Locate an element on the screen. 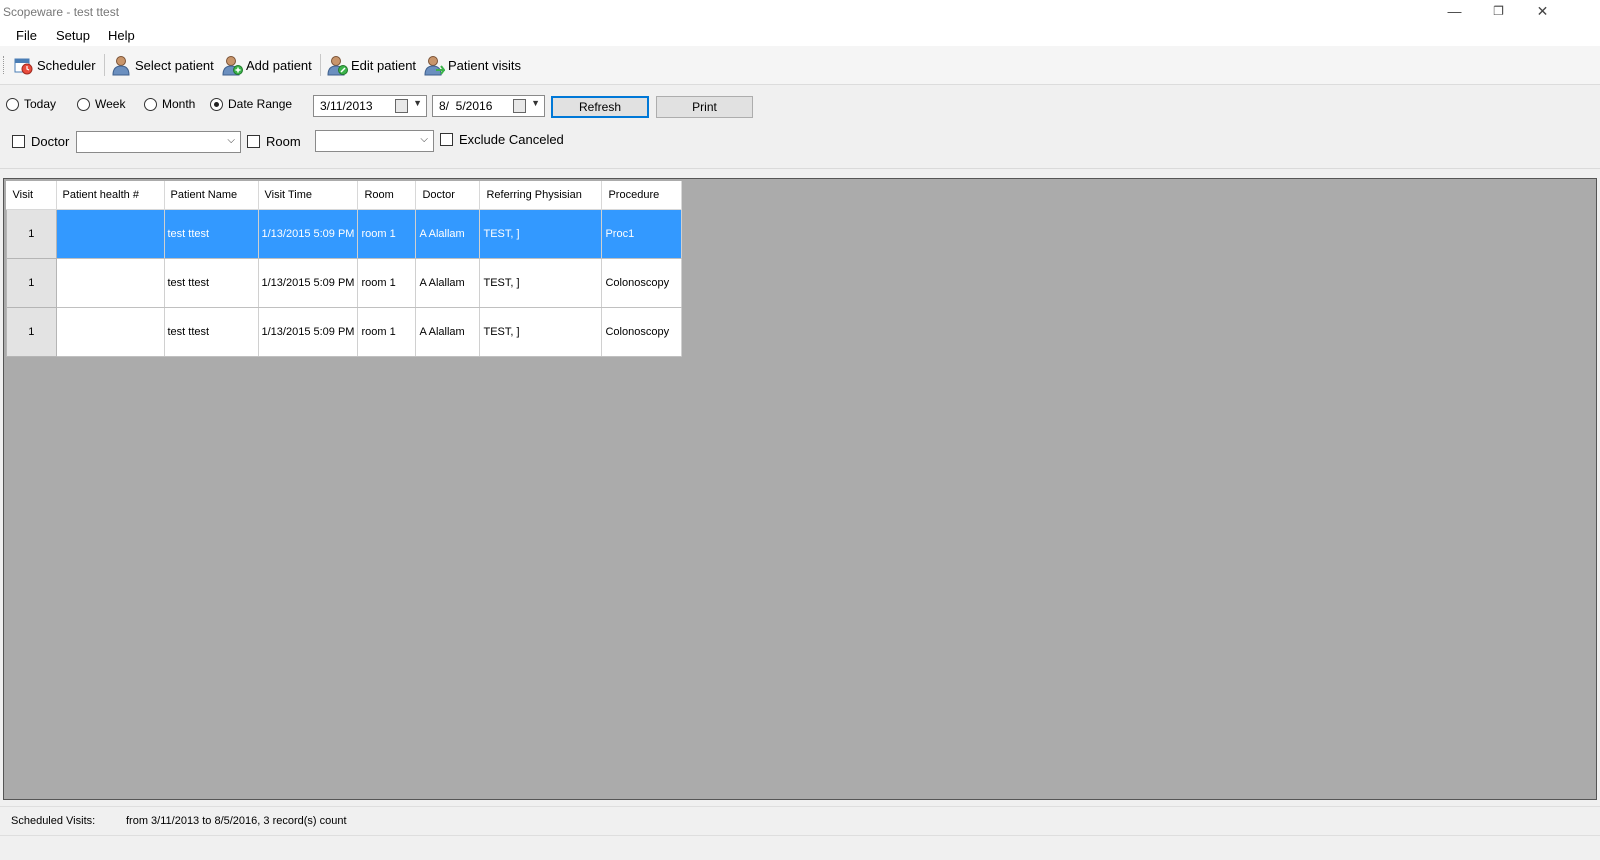  date-to-picker: 8/ 5/2016 ▼ is located at coordinates (488, 106).